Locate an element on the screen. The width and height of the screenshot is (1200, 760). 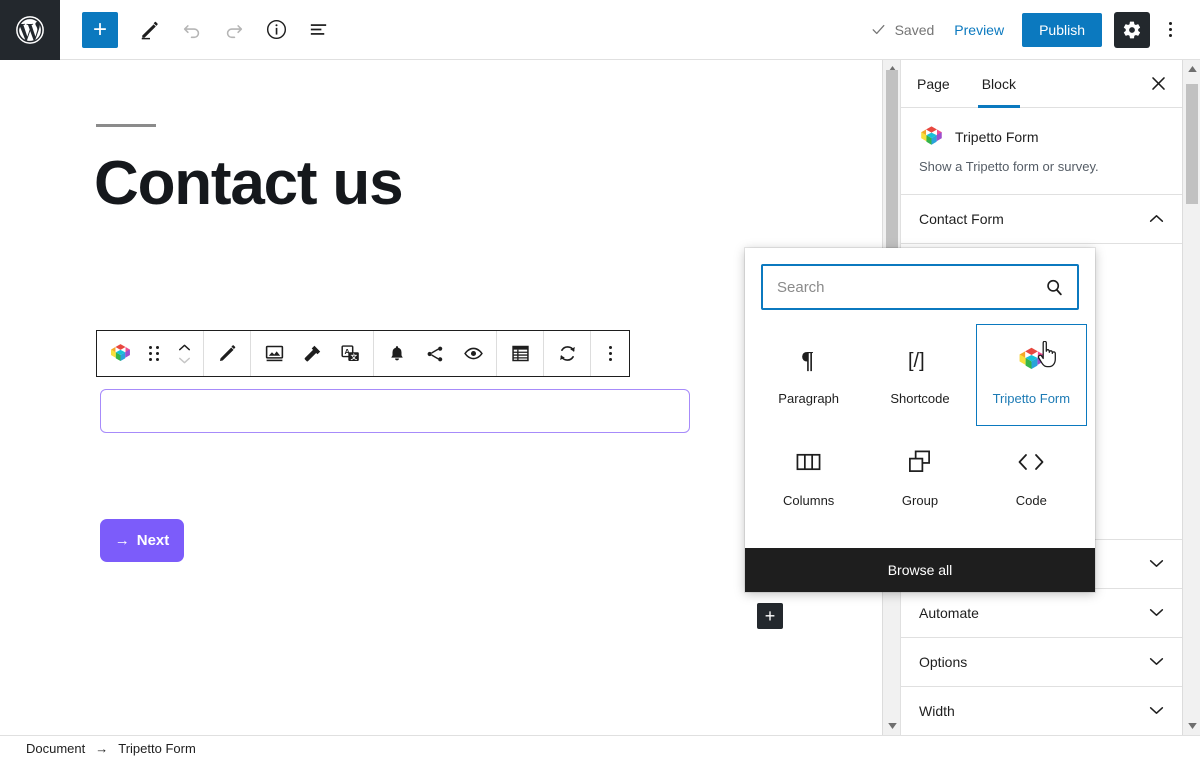
details-button is located at coordinates (276, 30).